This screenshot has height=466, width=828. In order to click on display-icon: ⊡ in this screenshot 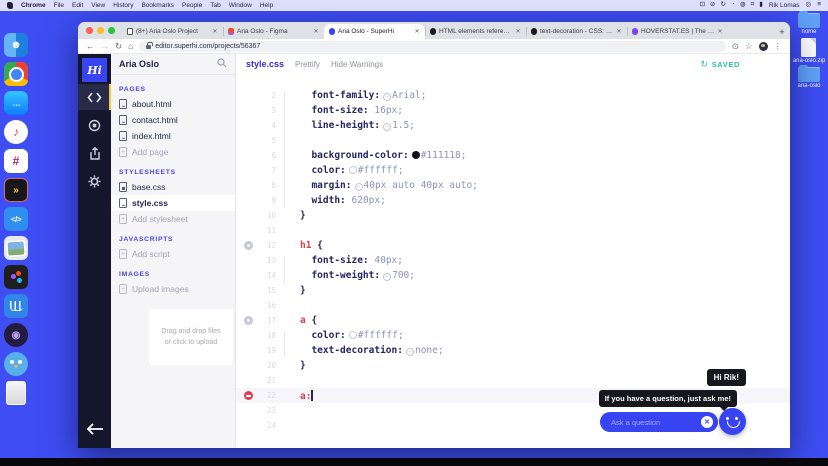, I will do `click(702, 5)`.